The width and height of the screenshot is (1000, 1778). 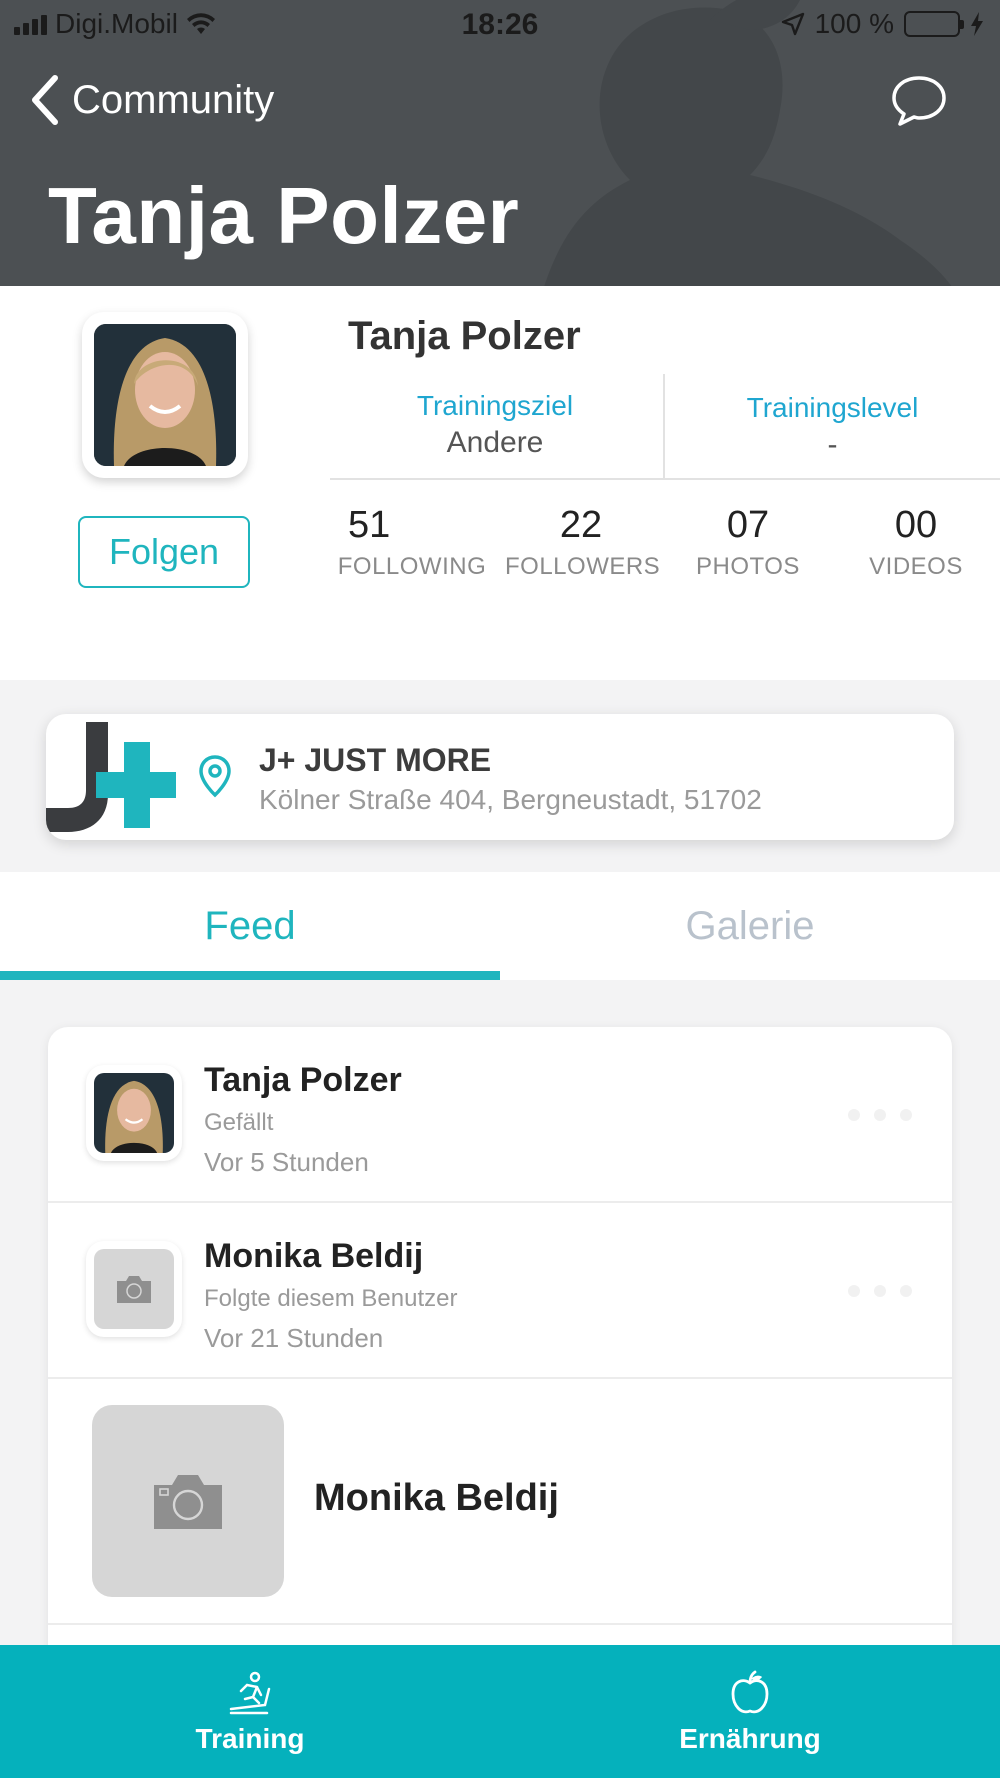 I want to click on active-tab-indicator, so click(x=250, y=975).